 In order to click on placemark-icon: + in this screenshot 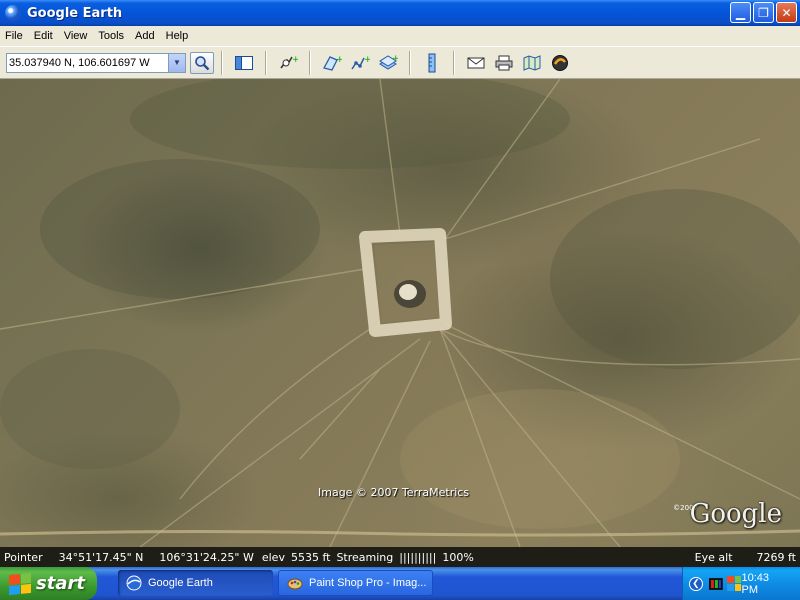, I will do `click(289, 61)`.